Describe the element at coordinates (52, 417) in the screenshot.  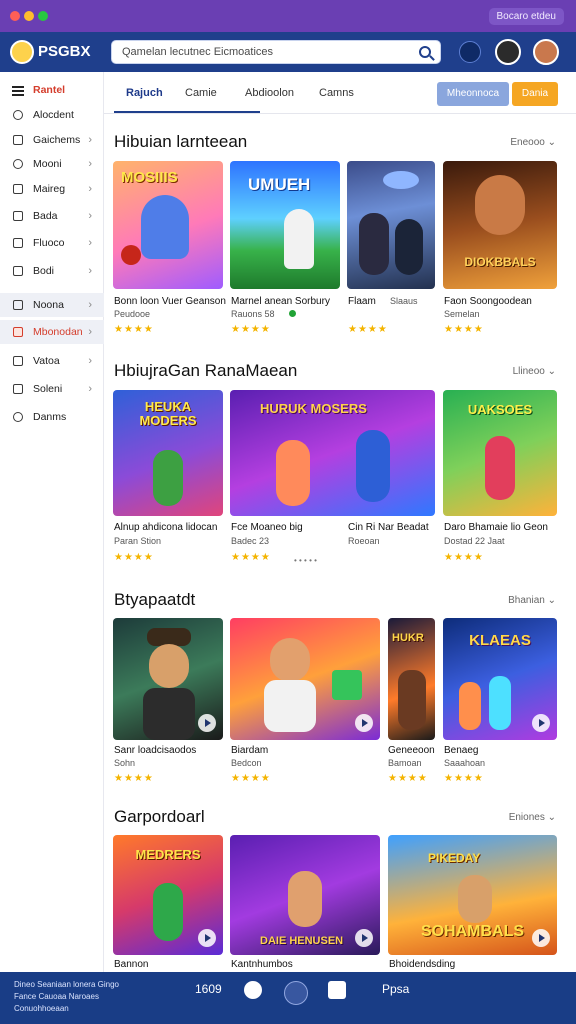
I see `sidebar-item-danms: Danms` at that location.